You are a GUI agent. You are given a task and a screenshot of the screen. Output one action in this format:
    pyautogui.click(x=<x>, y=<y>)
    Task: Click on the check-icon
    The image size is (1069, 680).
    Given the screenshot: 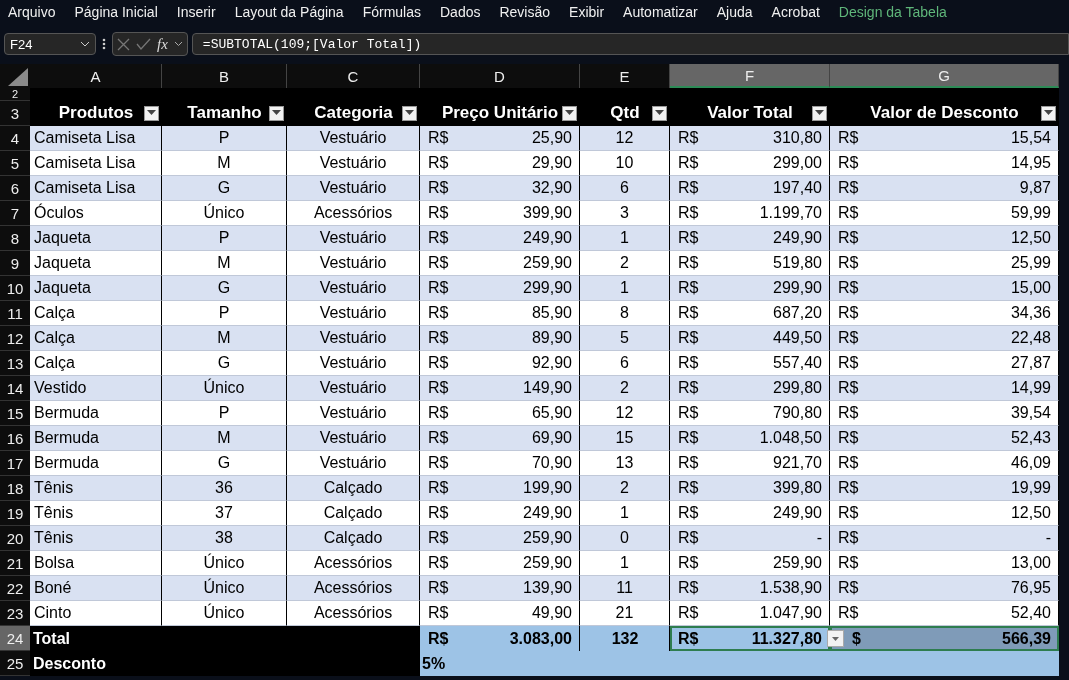 What is the action you would take?
    pyautogui.click(x=143, y=44)
    